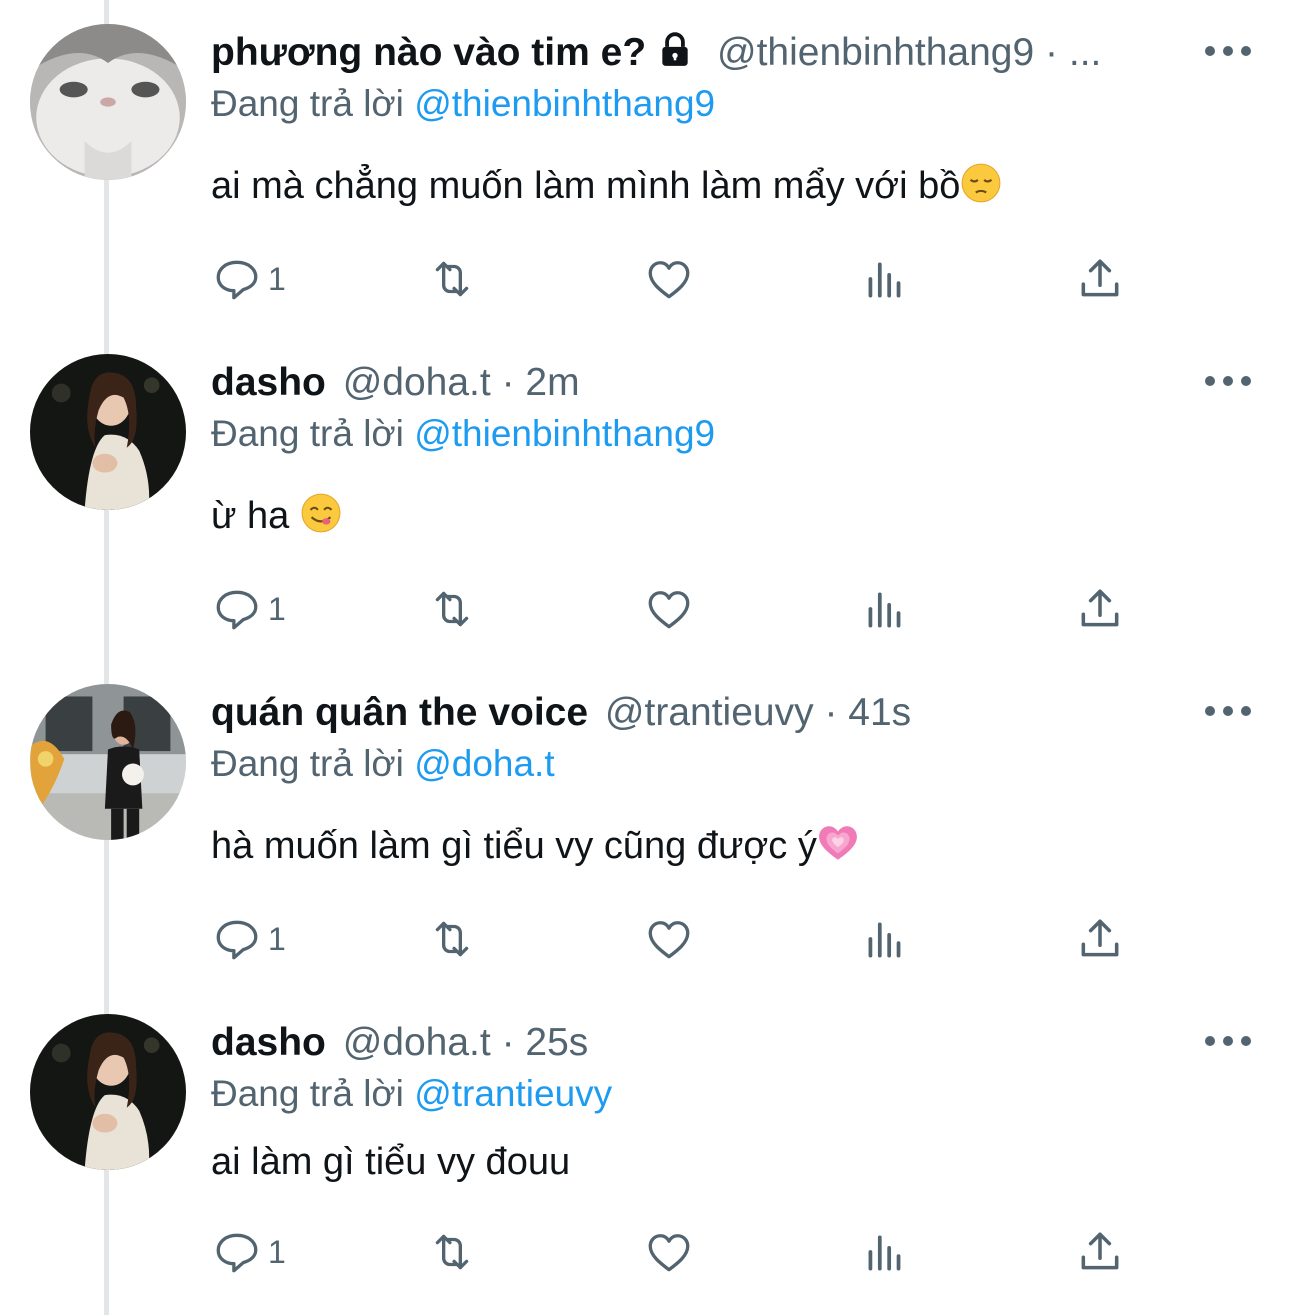 The image size is (1290, 1315). Describe the element at coordinates (867, 712) in the screenshot. I see `timestamp: · 41s` at that location.